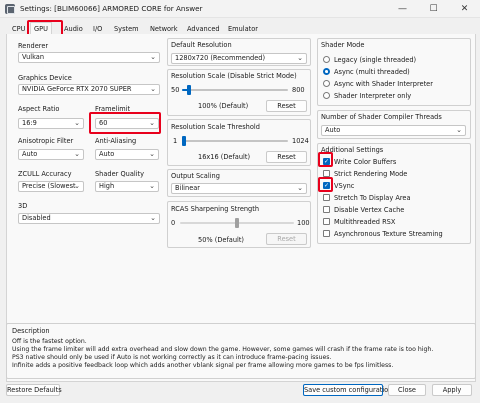  What do you see at coordinates (381, 117) in the screenshot?
I see `compiler-threads-label: Number of Shader Compiler Threads` at bounding box center [381, 117].